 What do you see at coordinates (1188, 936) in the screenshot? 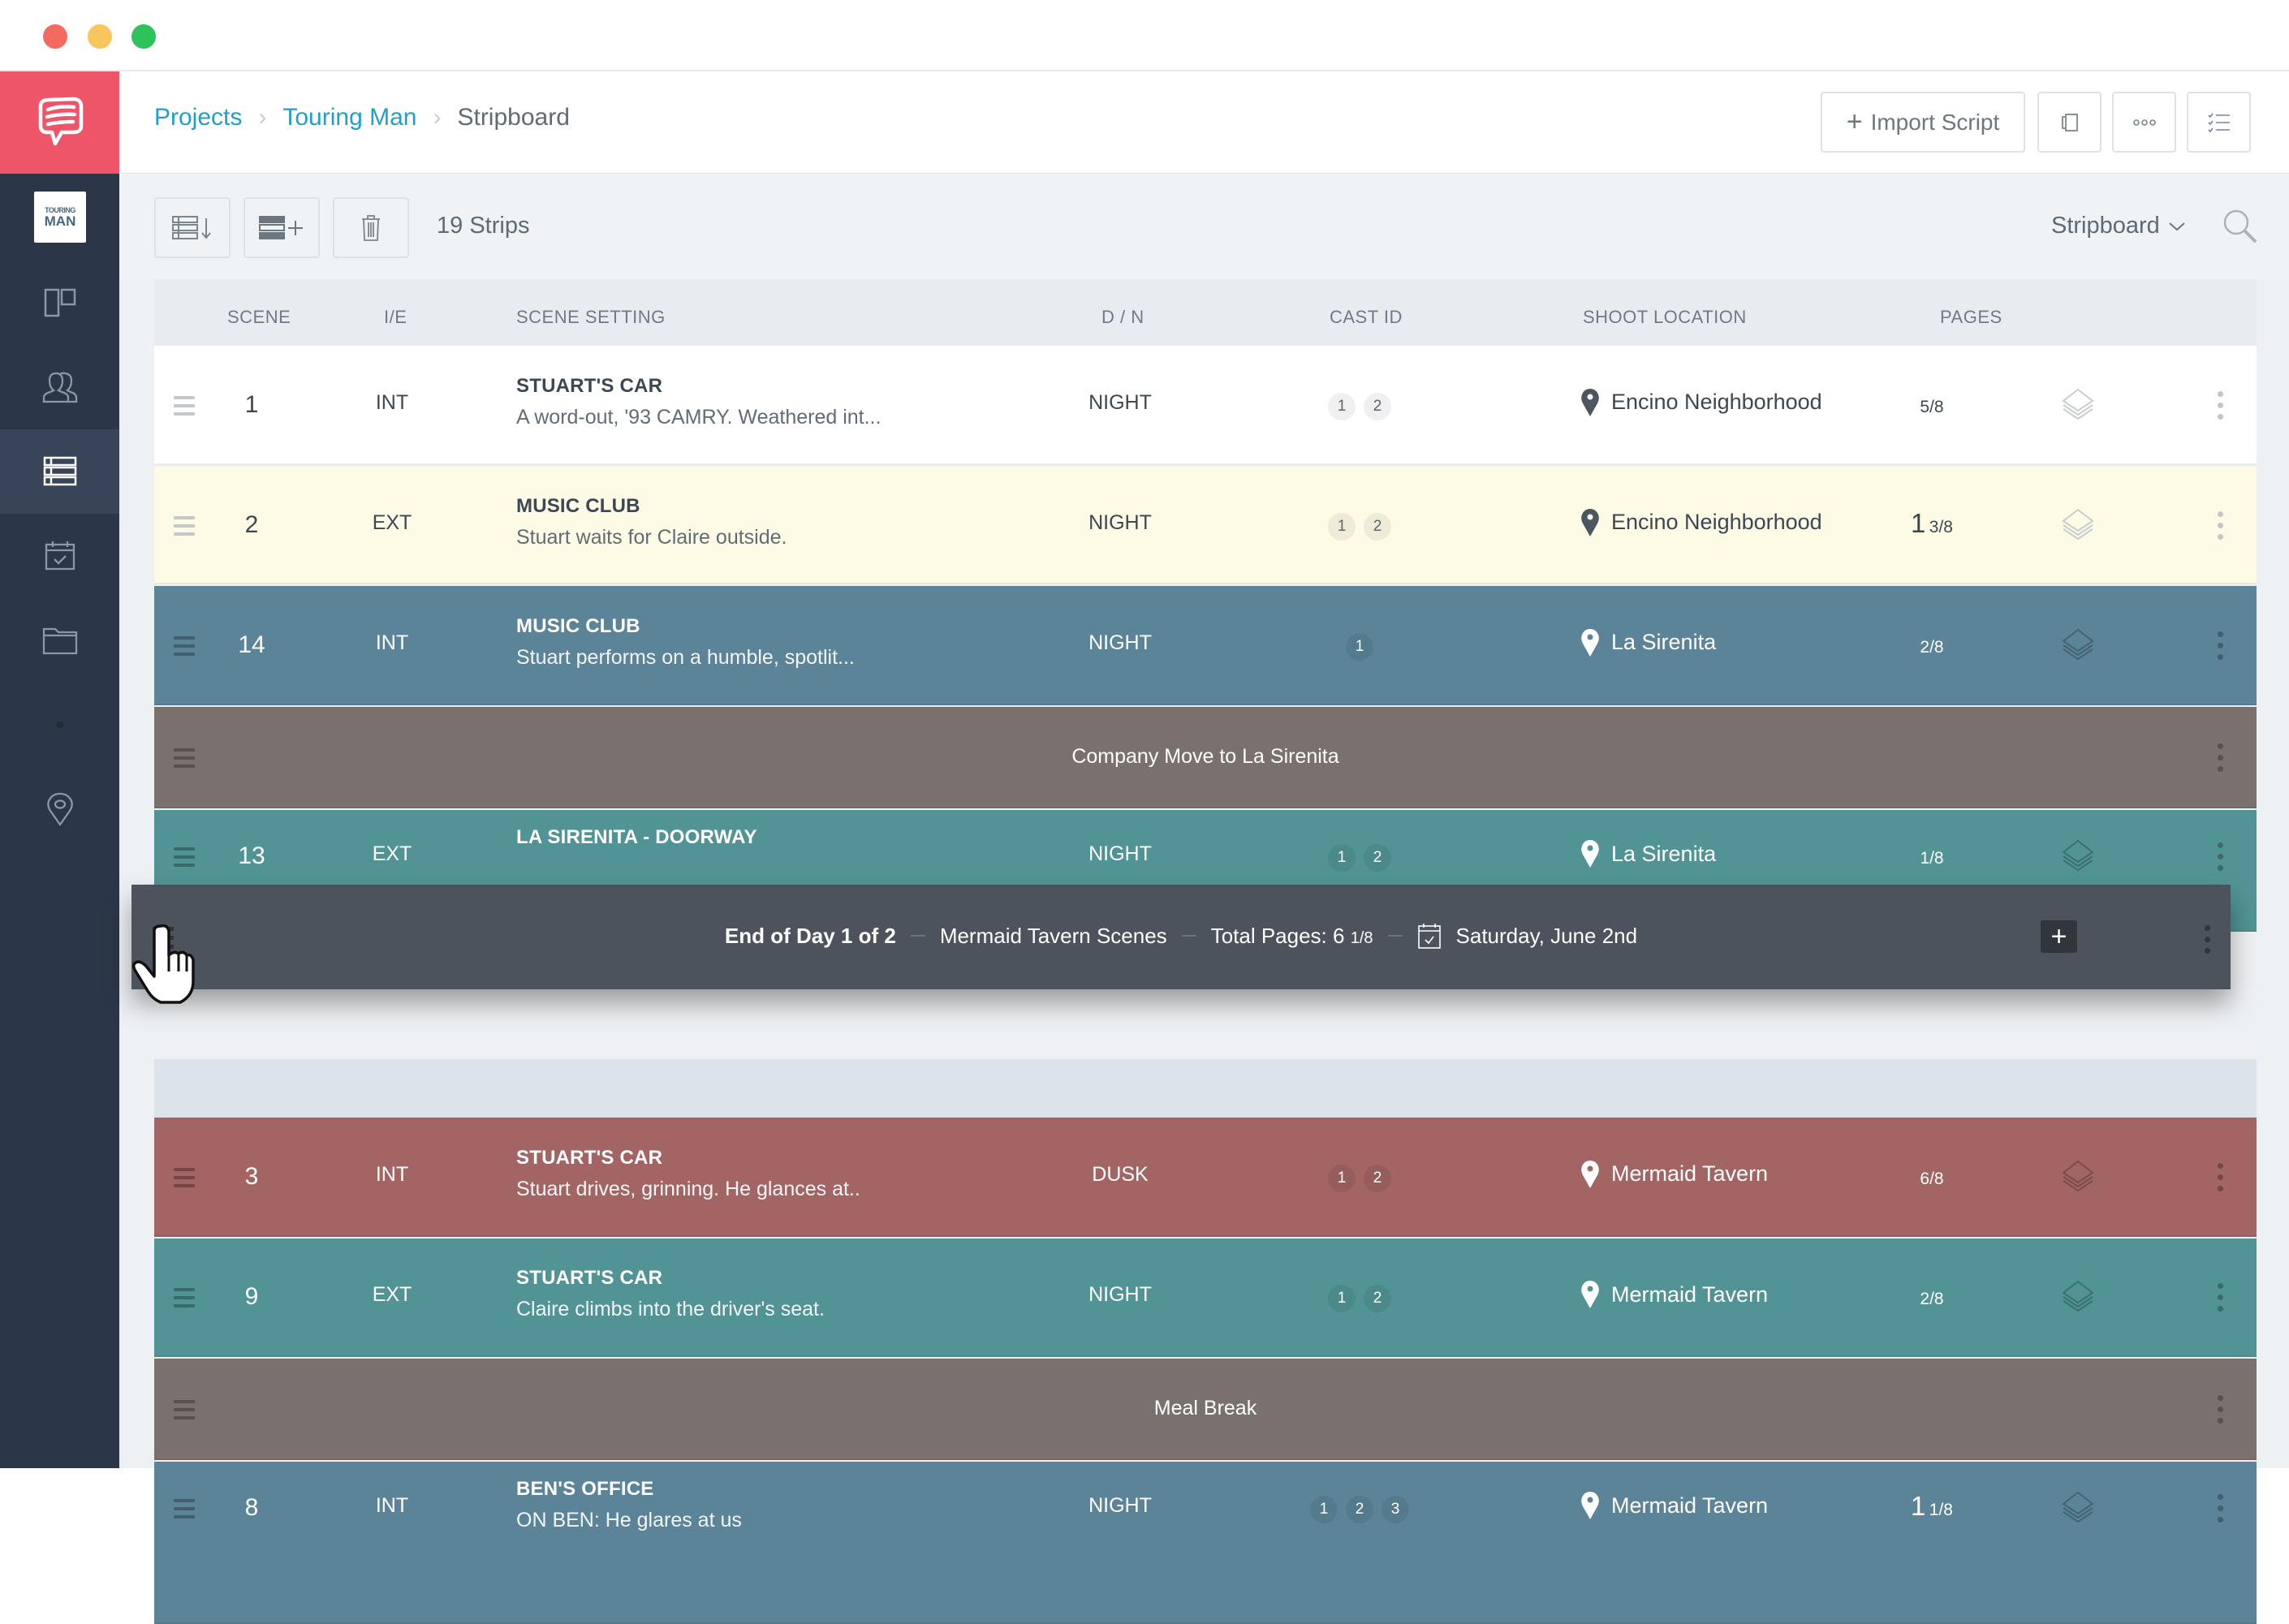
I see `separator` at bounding box center [1188, 936].